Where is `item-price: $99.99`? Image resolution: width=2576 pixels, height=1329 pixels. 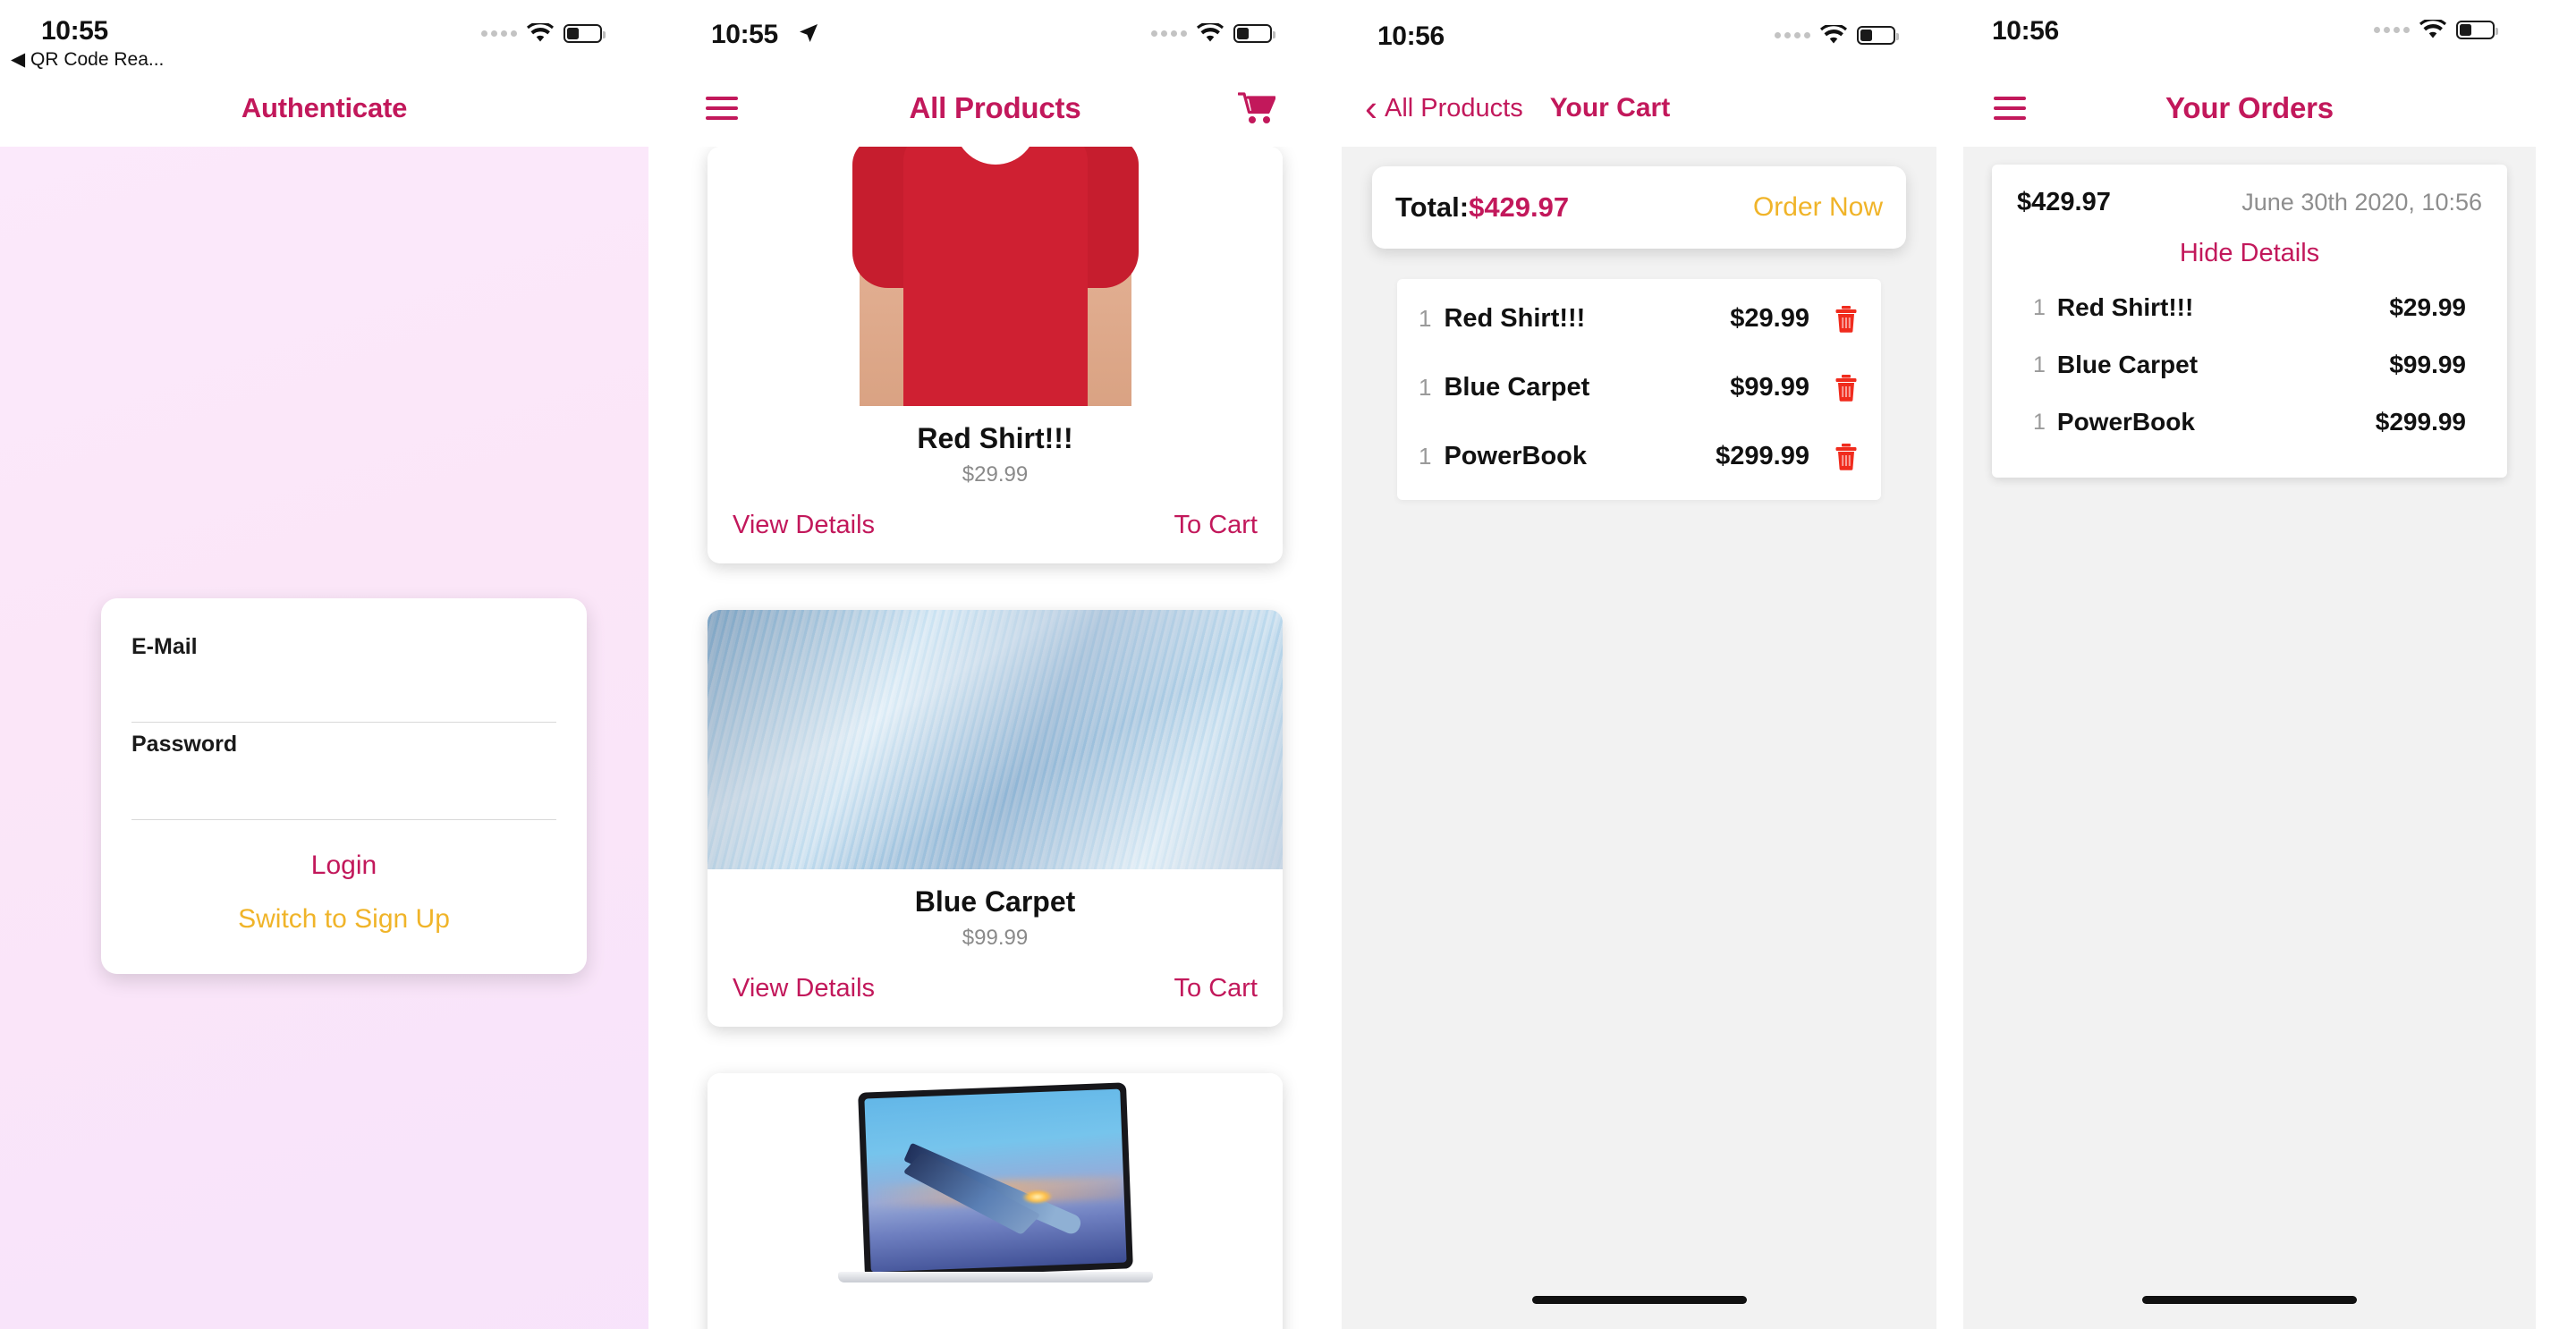 item-price: $99.99 is located at coordinates (2427, 364).